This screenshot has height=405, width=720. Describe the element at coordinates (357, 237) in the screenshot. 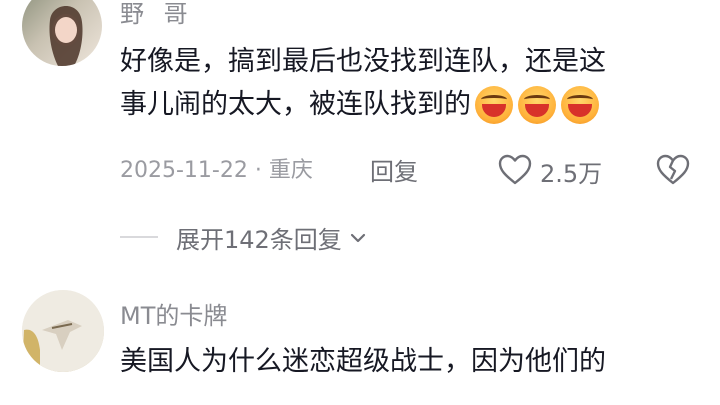

I see `chevron-down-icon` at that location.